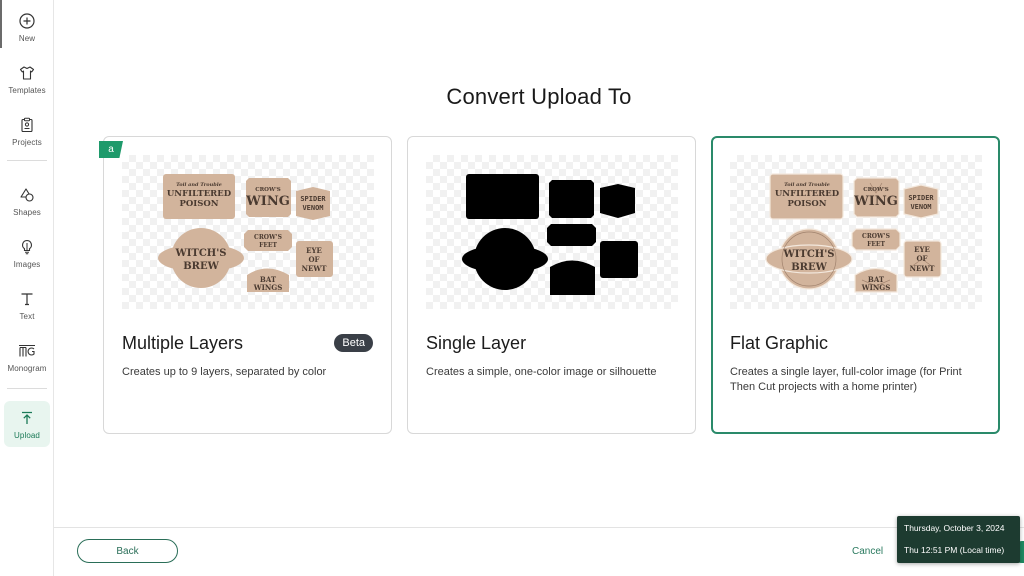 This screenshot has width=1024, height=576. I want to click on sidebar-item-upload: Upload, so click(27, 424).